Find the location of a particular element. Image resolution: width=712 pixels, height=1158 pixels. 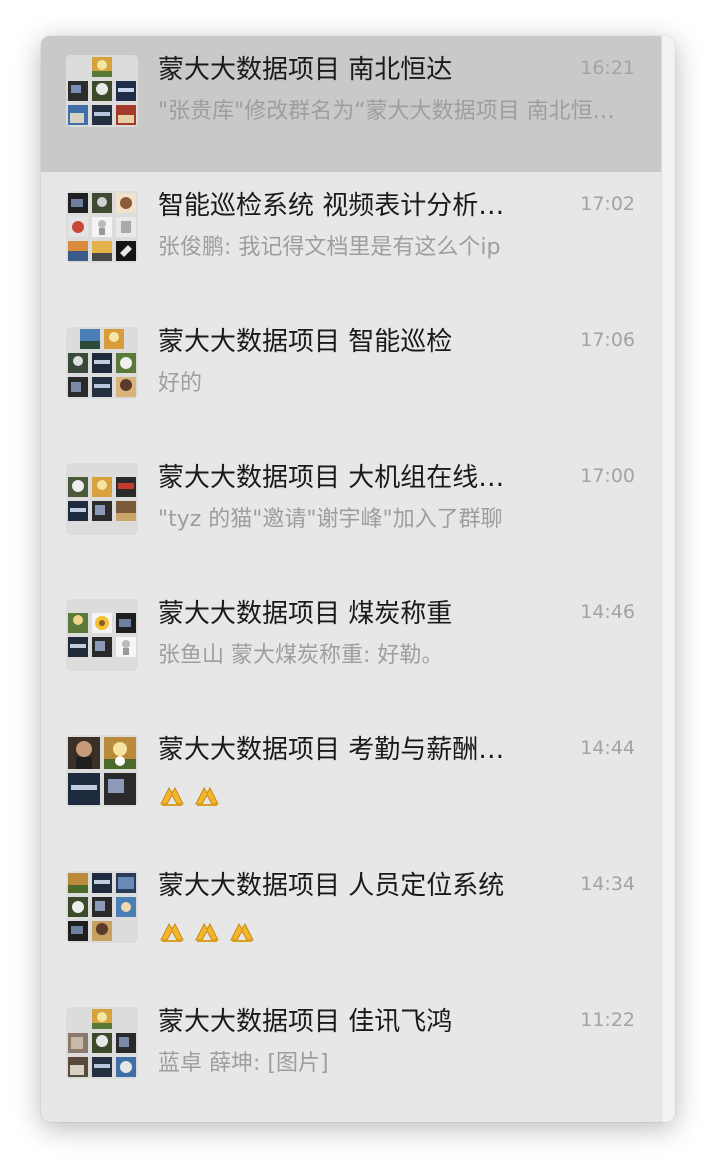

chat-title: 蒙大大数据项目 南北恒达 is located at coordinates (305, 70).